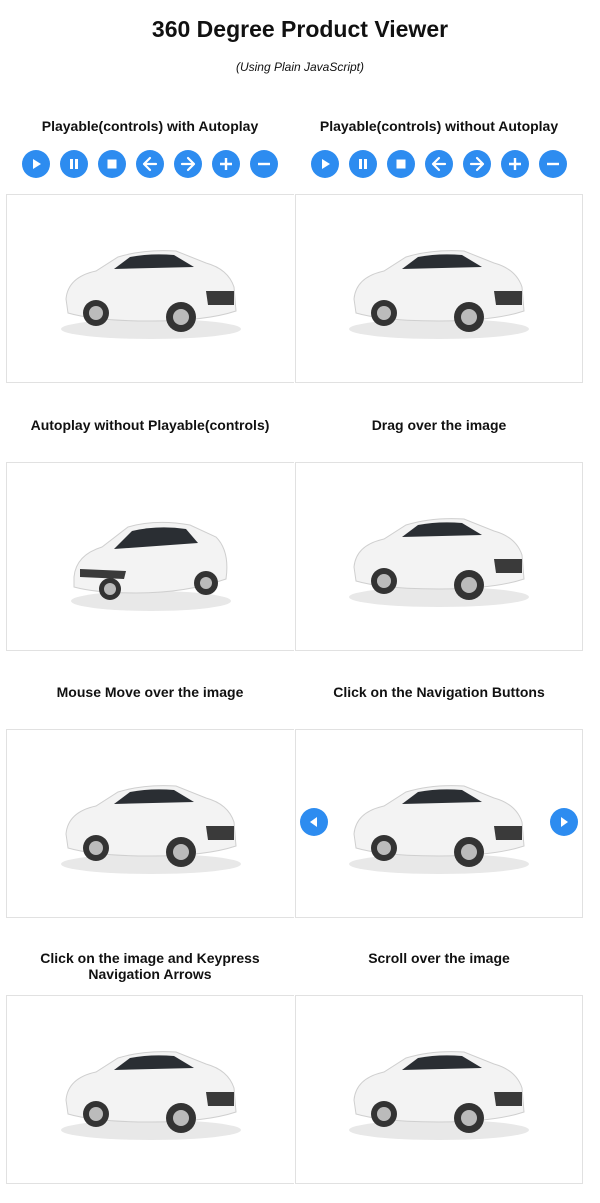 Image resolution: width=600 pixels, height=1203 pixels. I want to click on caret-right-icon, so click(564, 822).